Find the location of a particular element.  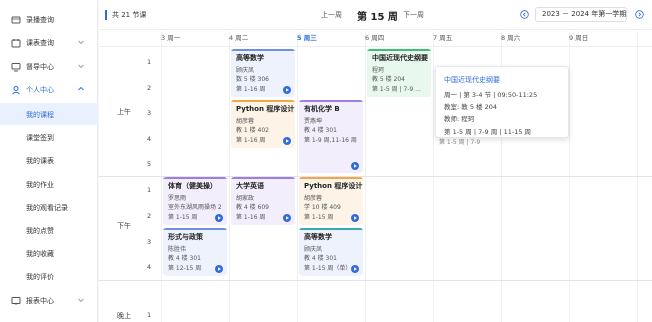

sidebar-item-label: 课表查询 is located at coordinates (40, 43).